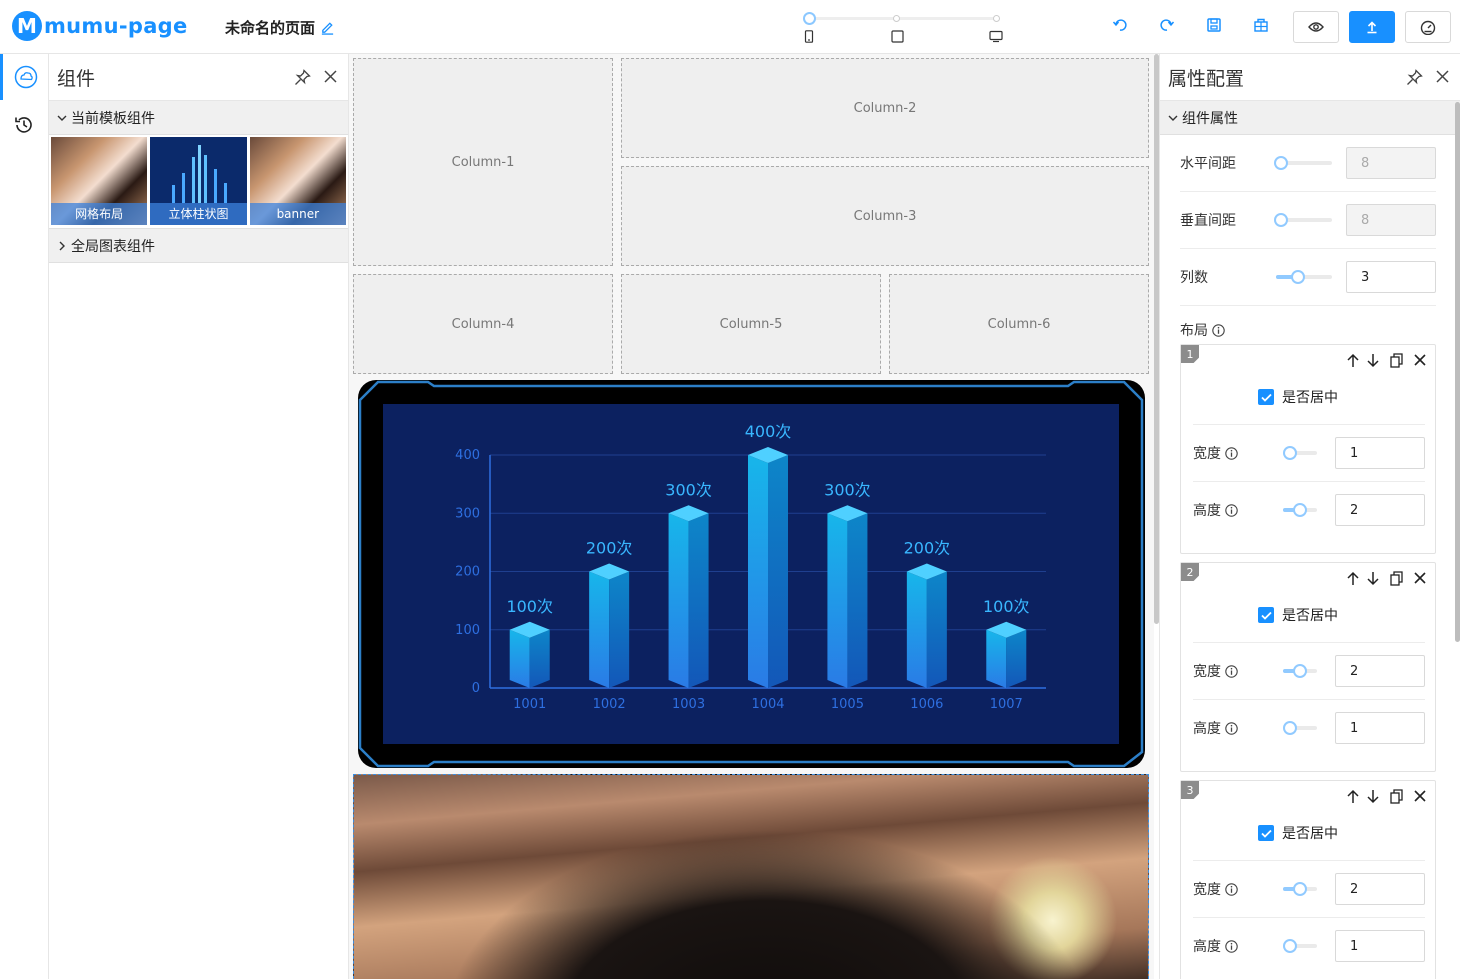 The image size is (1460, 979). I want to click on layout-item-card: 1 是否居中 宽度 1 高度 2, so click(1308, 449).